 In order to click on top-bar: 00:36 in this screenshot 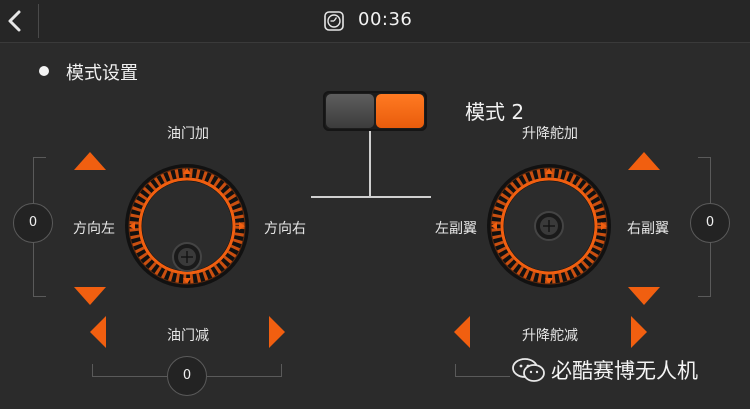, I will do `click(375, 21)`.